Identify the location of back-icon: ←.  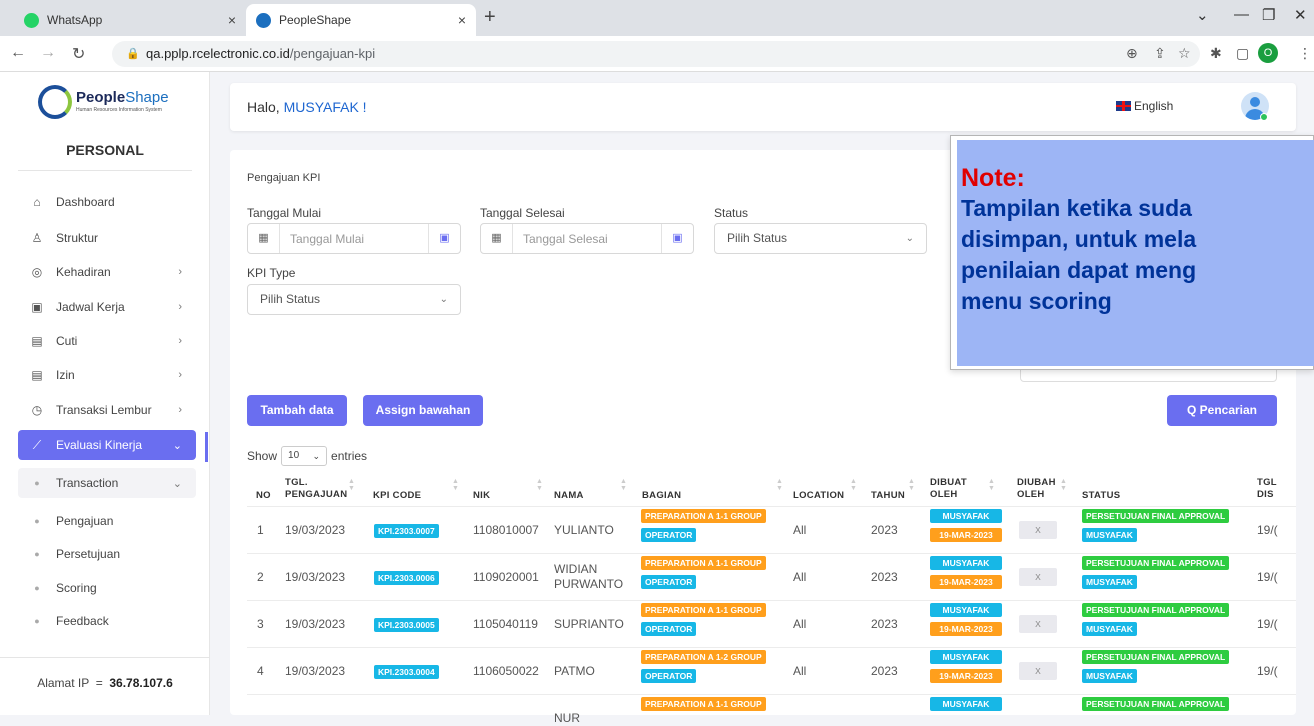
(18, 53).